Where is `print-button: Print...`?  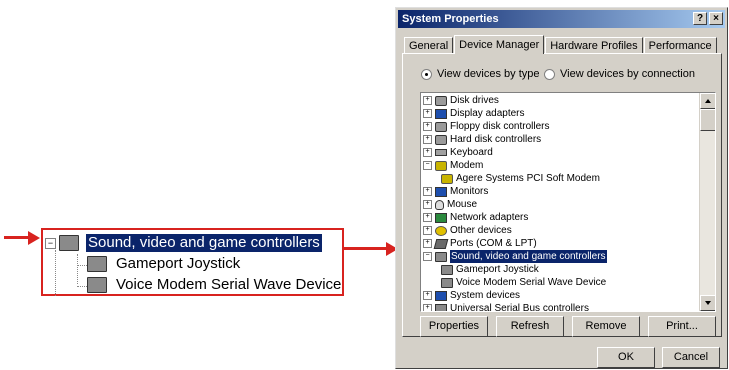 print-button: Print... is located at coordinates (682, 326).